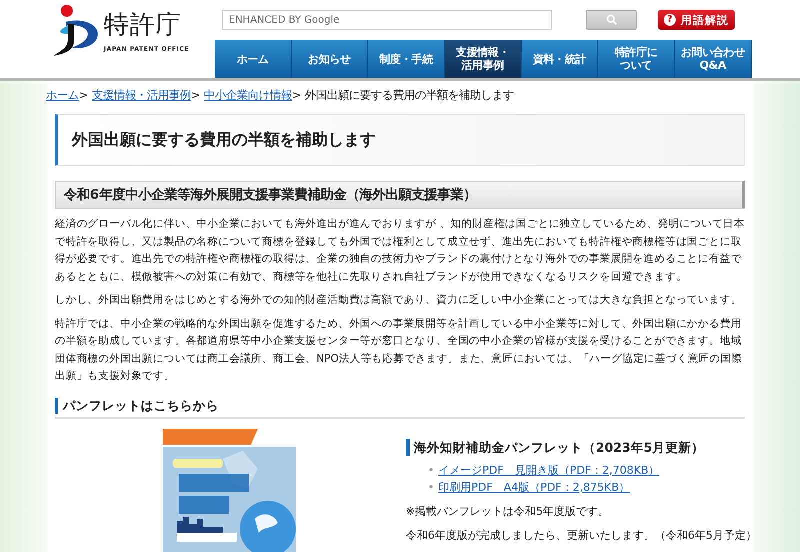  What do you see at coordinates (581, 535) in the screenshot?
I see `note-text: 令和6年度版が完成しましたら、更新いたします。（令和6年5月予定）` at bounding box center [581, 535].